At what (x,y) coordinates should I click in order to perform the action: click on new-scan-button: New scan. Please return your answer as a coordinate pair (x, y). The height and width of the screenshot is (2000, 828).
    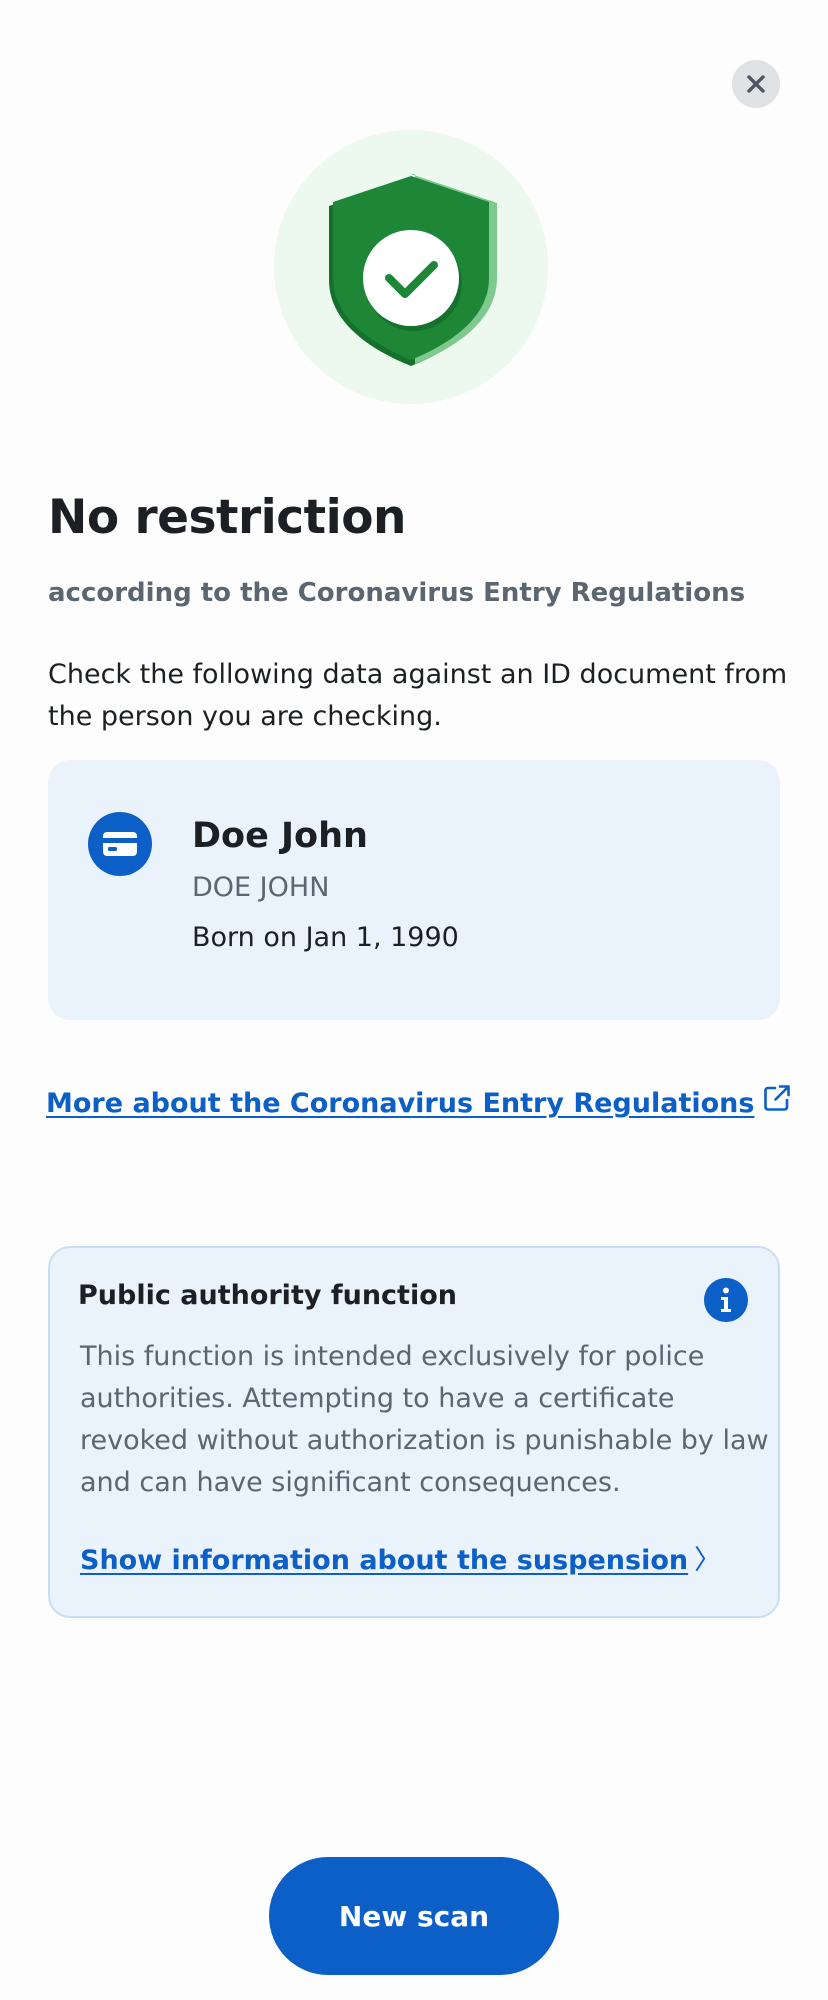
    Looking at the image, I should click on (414, 1916).